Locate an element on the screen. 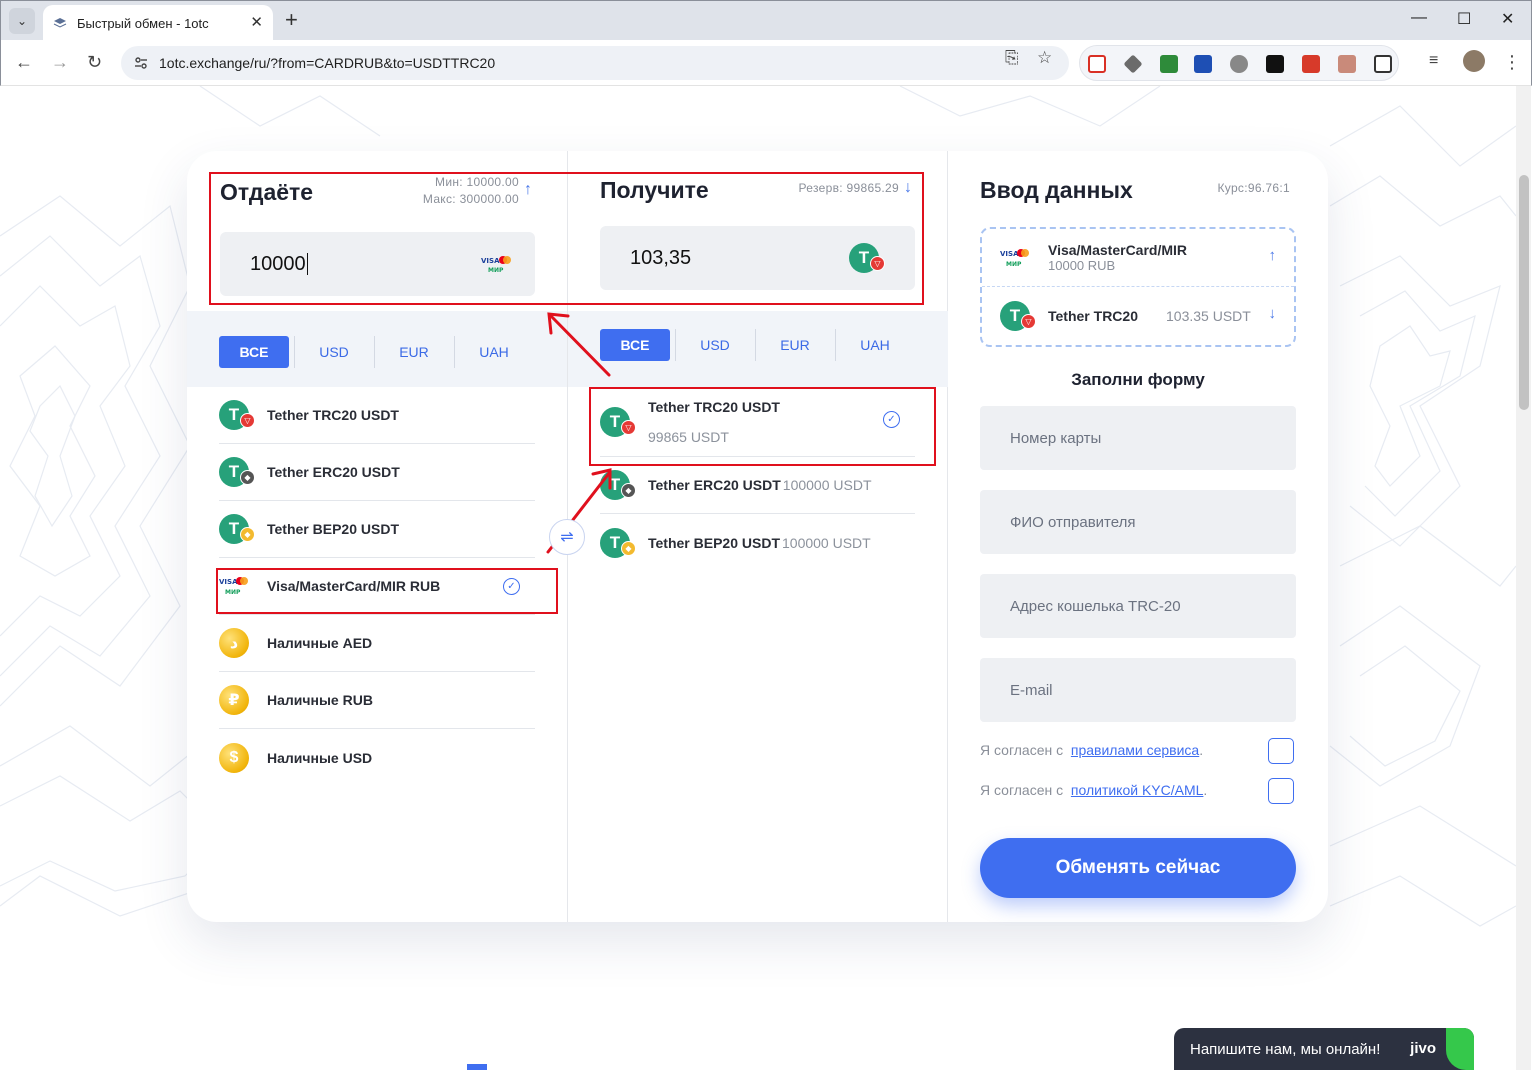 The height and width of the screenshot is (1070, 1532). give-filter-usd: USD is located at coordinates (334, 352).